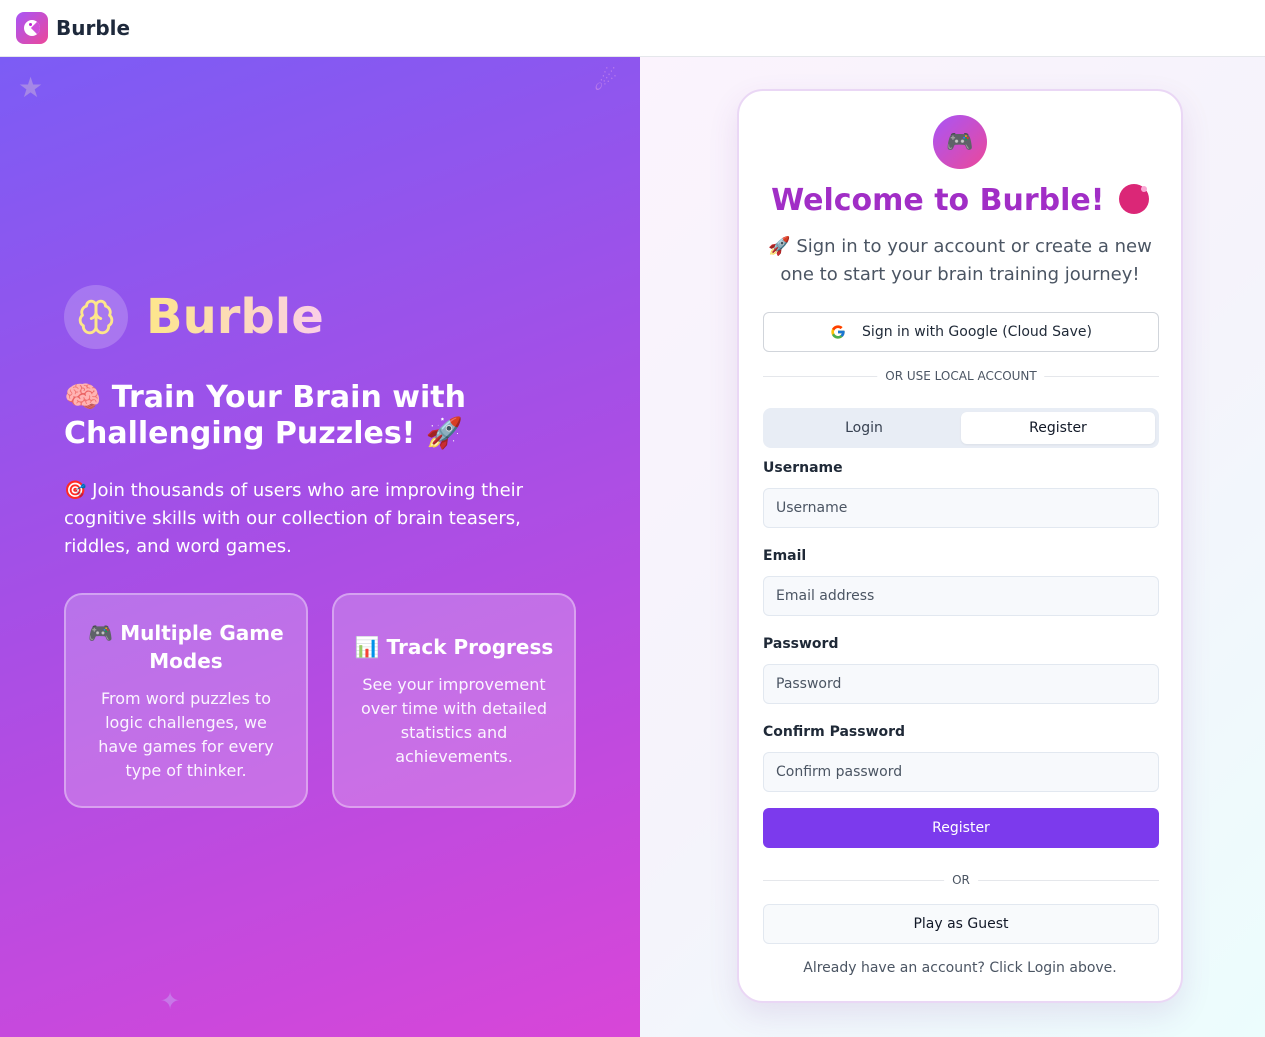 The image size is (1265, 1037). I want to click on play-as-guest-button: Play as Guest, so click(961, 924).